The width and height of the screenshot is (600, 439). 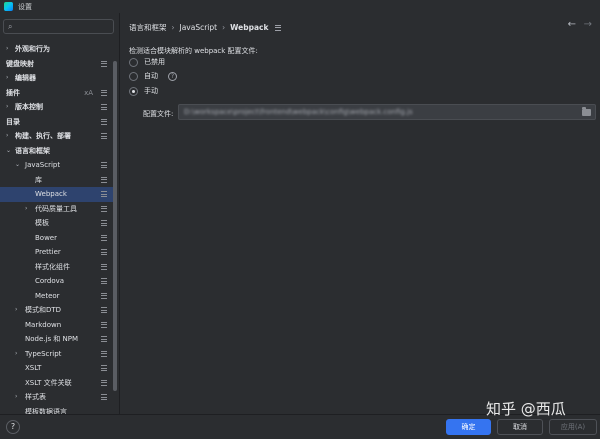 I want to click on sidebar-item: › 版本控制, so click(x=58, y=107).